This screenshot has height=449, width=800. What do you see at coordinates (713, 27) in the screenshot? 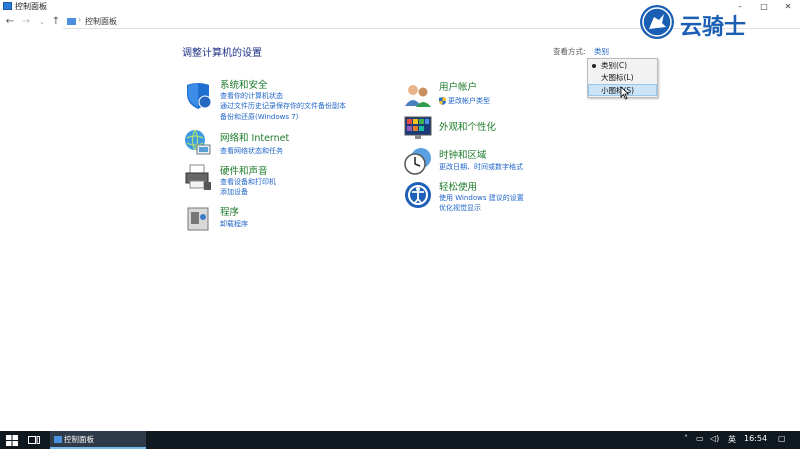
I see `watermark-text: 云骑士` at bounding box center [713, 27].